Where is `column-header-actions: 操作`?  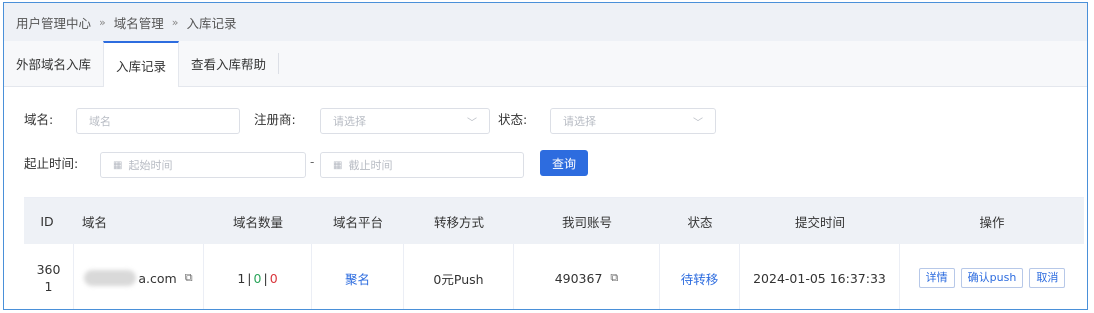 column-header-actions: 操作 is located at coordinates (992, 222).